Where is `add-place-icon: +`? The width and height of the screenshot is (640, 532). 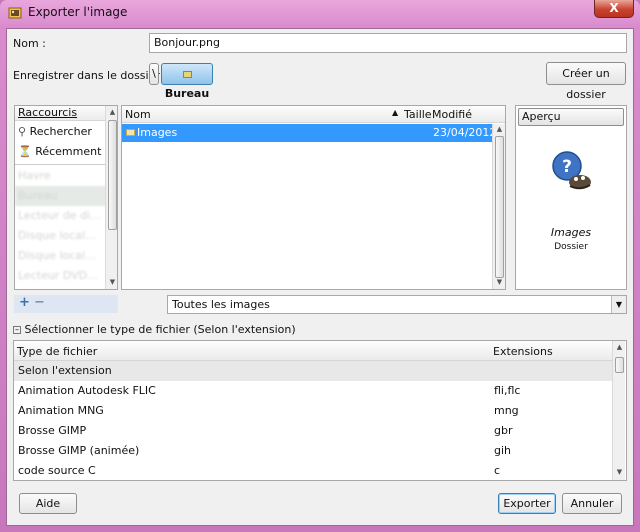
add-place-icon: + is located at coordinates (24, 302).